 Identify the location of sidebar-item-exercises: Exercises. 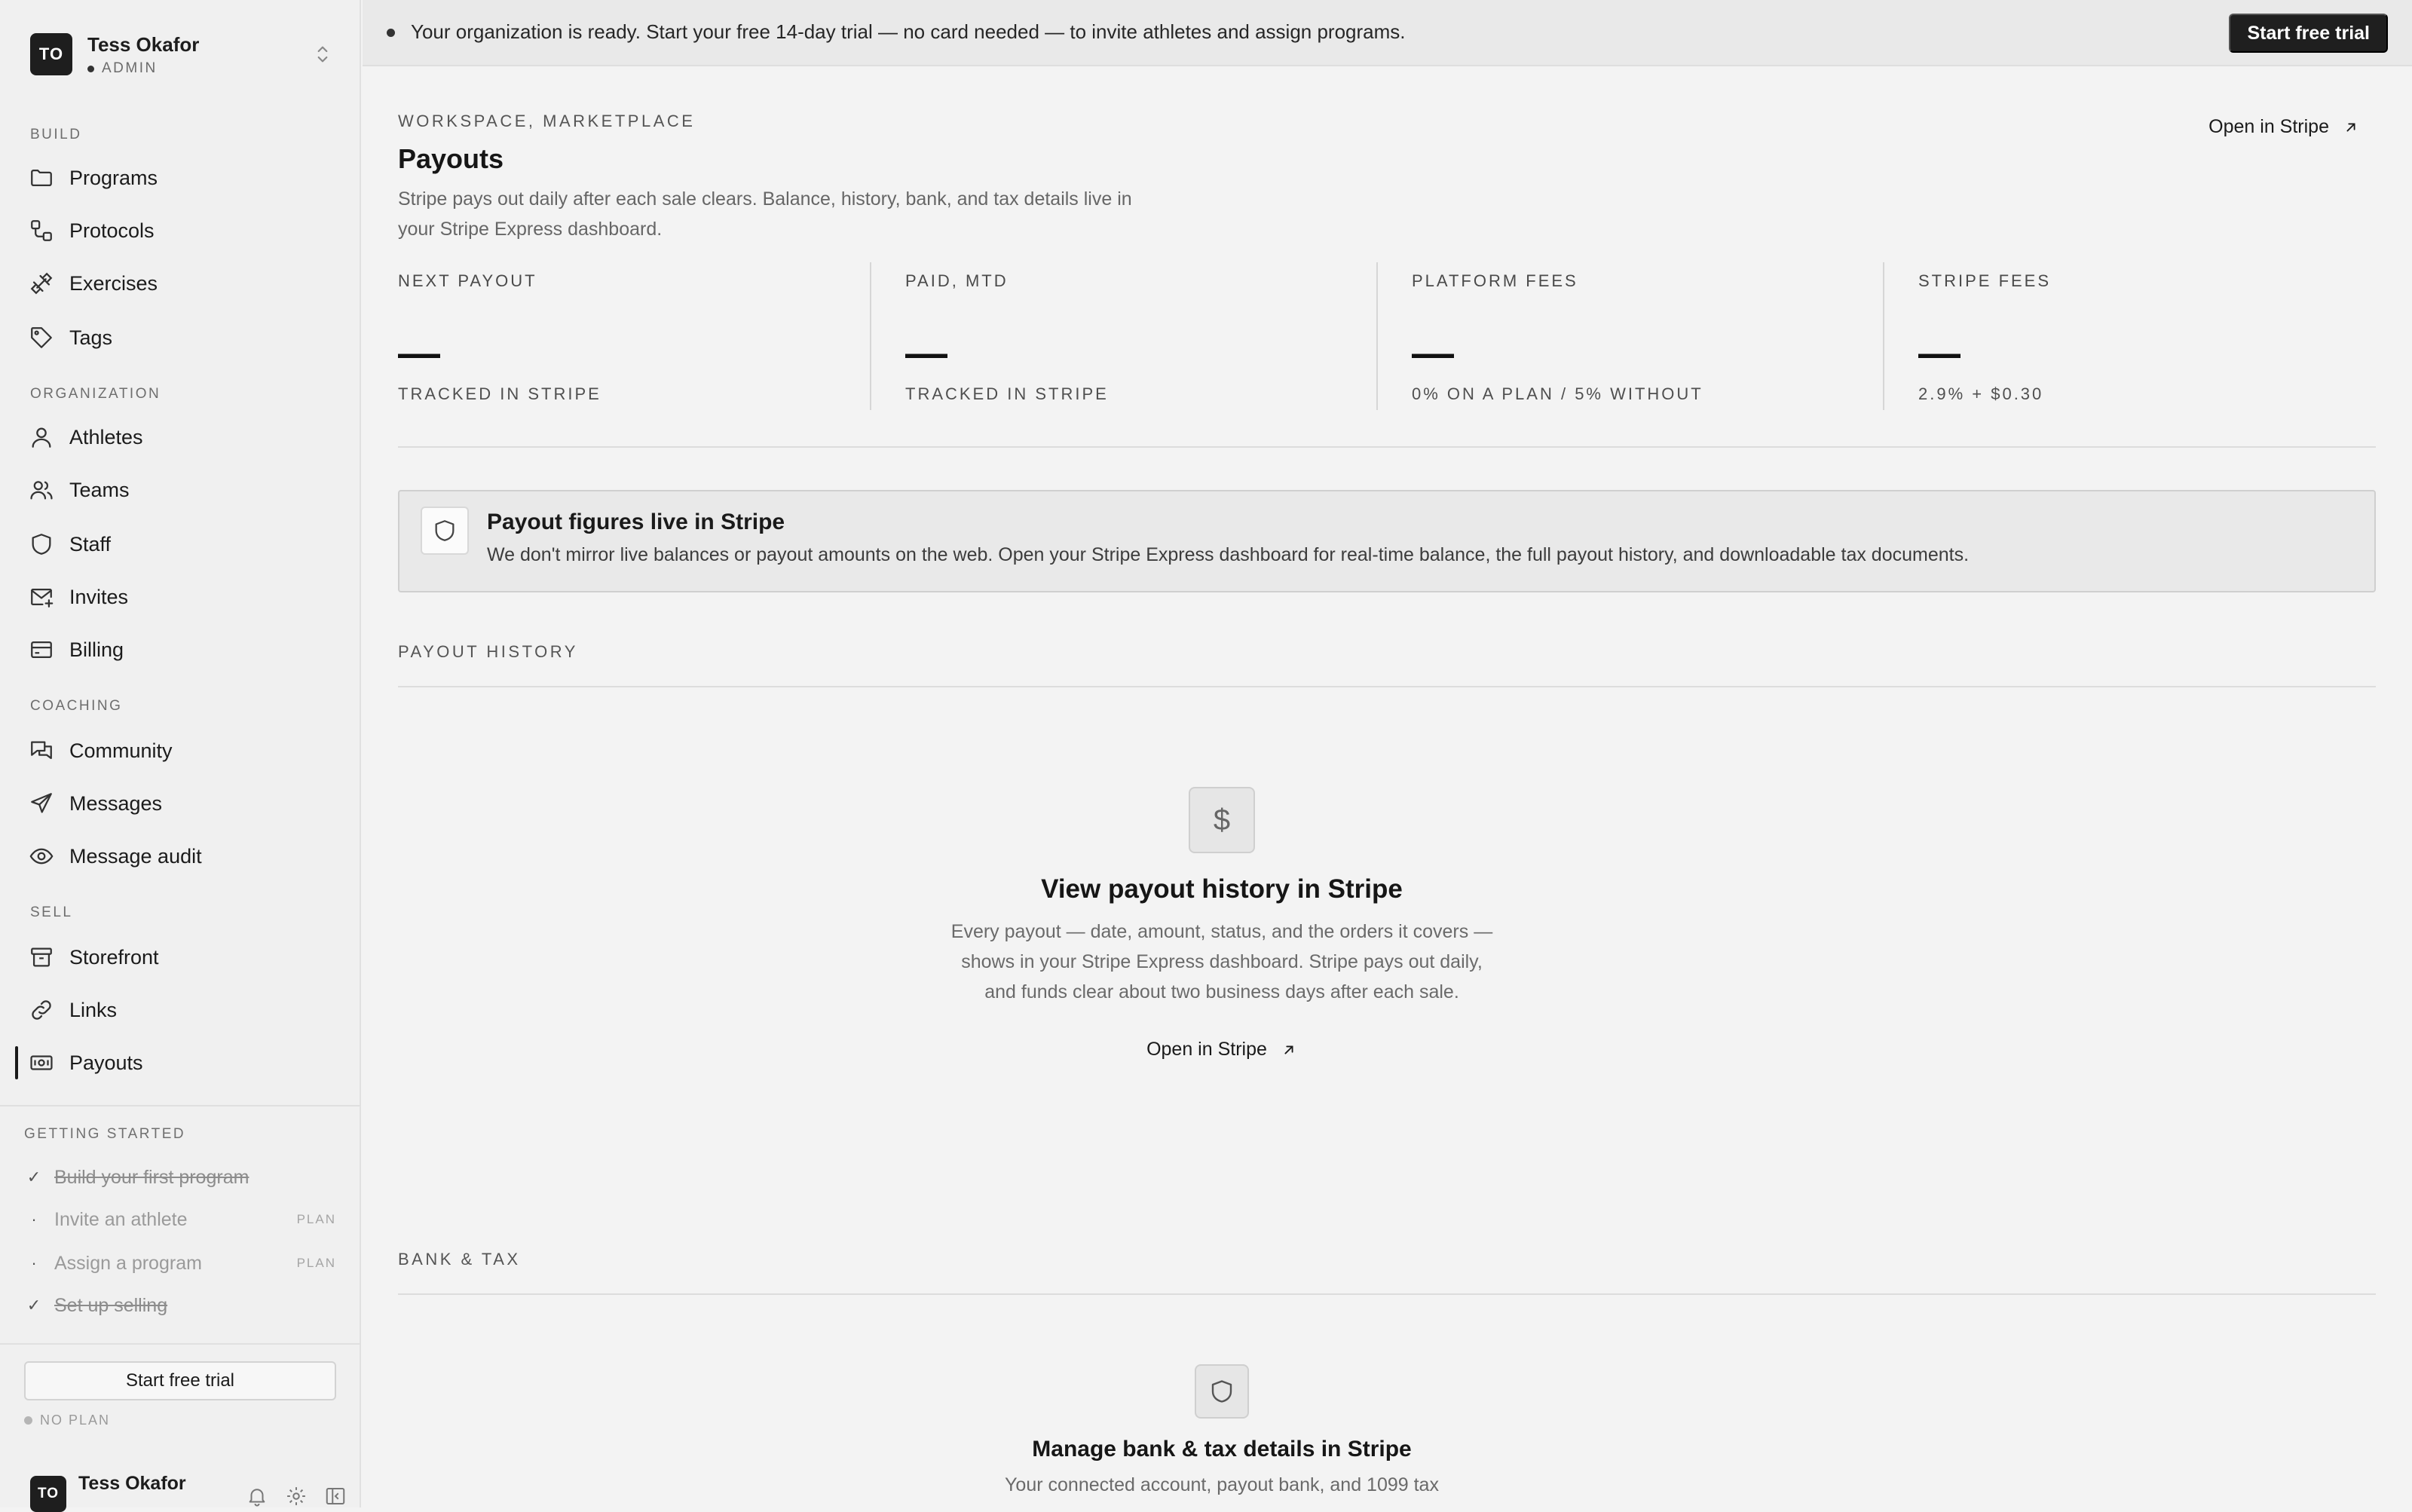
(181, 283).